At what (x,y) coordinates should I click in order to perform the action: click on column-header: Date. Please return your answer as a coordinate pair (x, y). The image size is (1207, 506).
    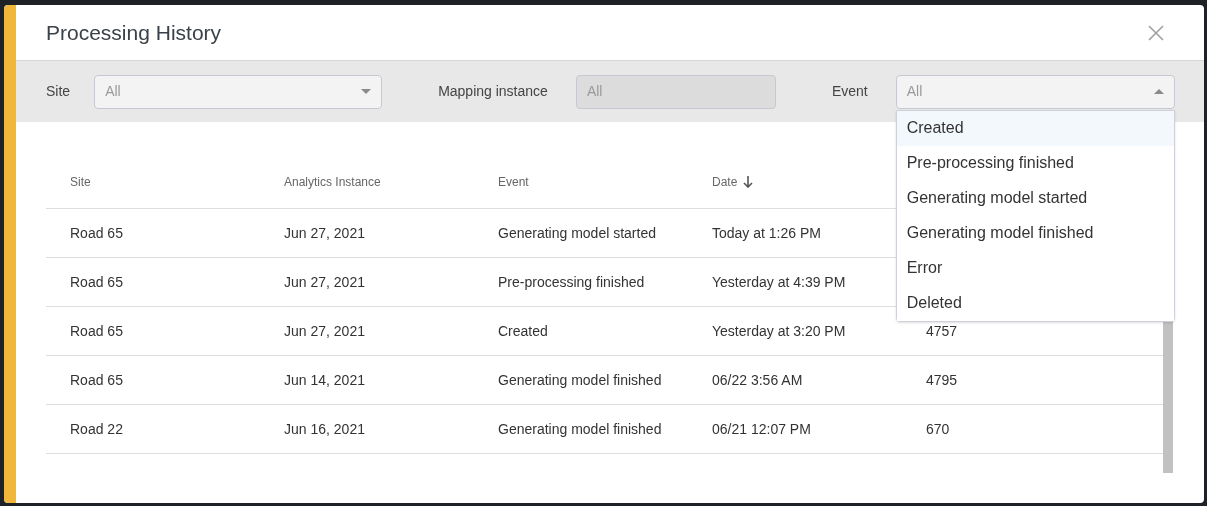
    Looking at the image, I should click on (733, 181).